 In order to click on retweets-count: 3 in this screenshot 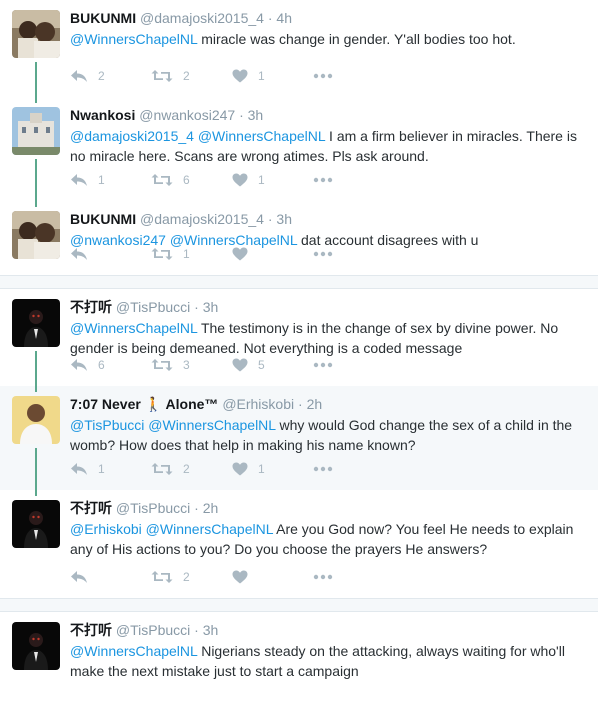, I will do `click(186, 365)`.